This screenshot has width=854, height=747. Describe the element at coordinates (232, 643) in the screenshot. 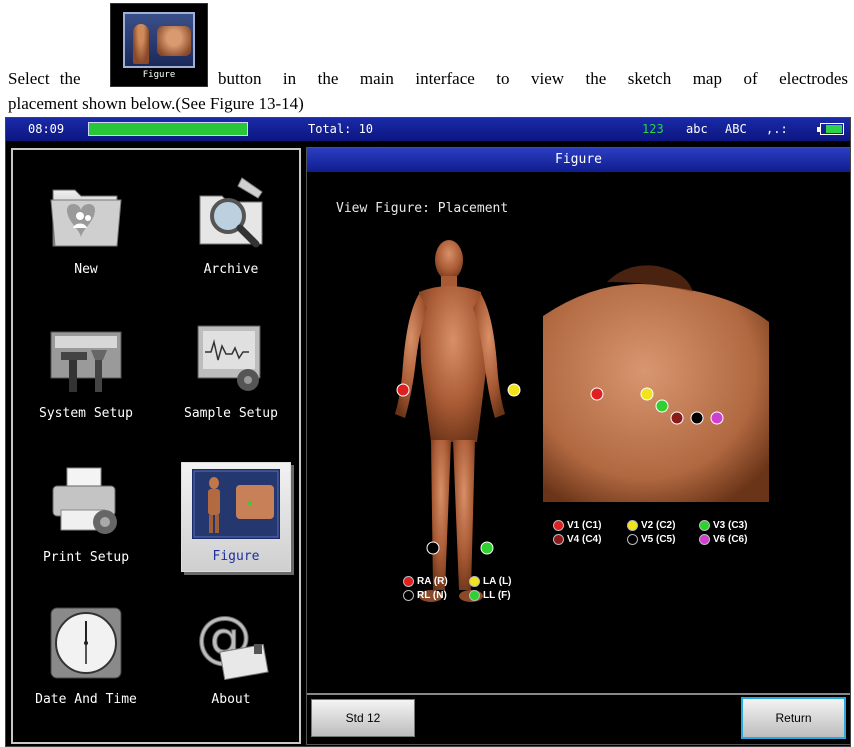

I see `at-sign-icon: @` at that location.